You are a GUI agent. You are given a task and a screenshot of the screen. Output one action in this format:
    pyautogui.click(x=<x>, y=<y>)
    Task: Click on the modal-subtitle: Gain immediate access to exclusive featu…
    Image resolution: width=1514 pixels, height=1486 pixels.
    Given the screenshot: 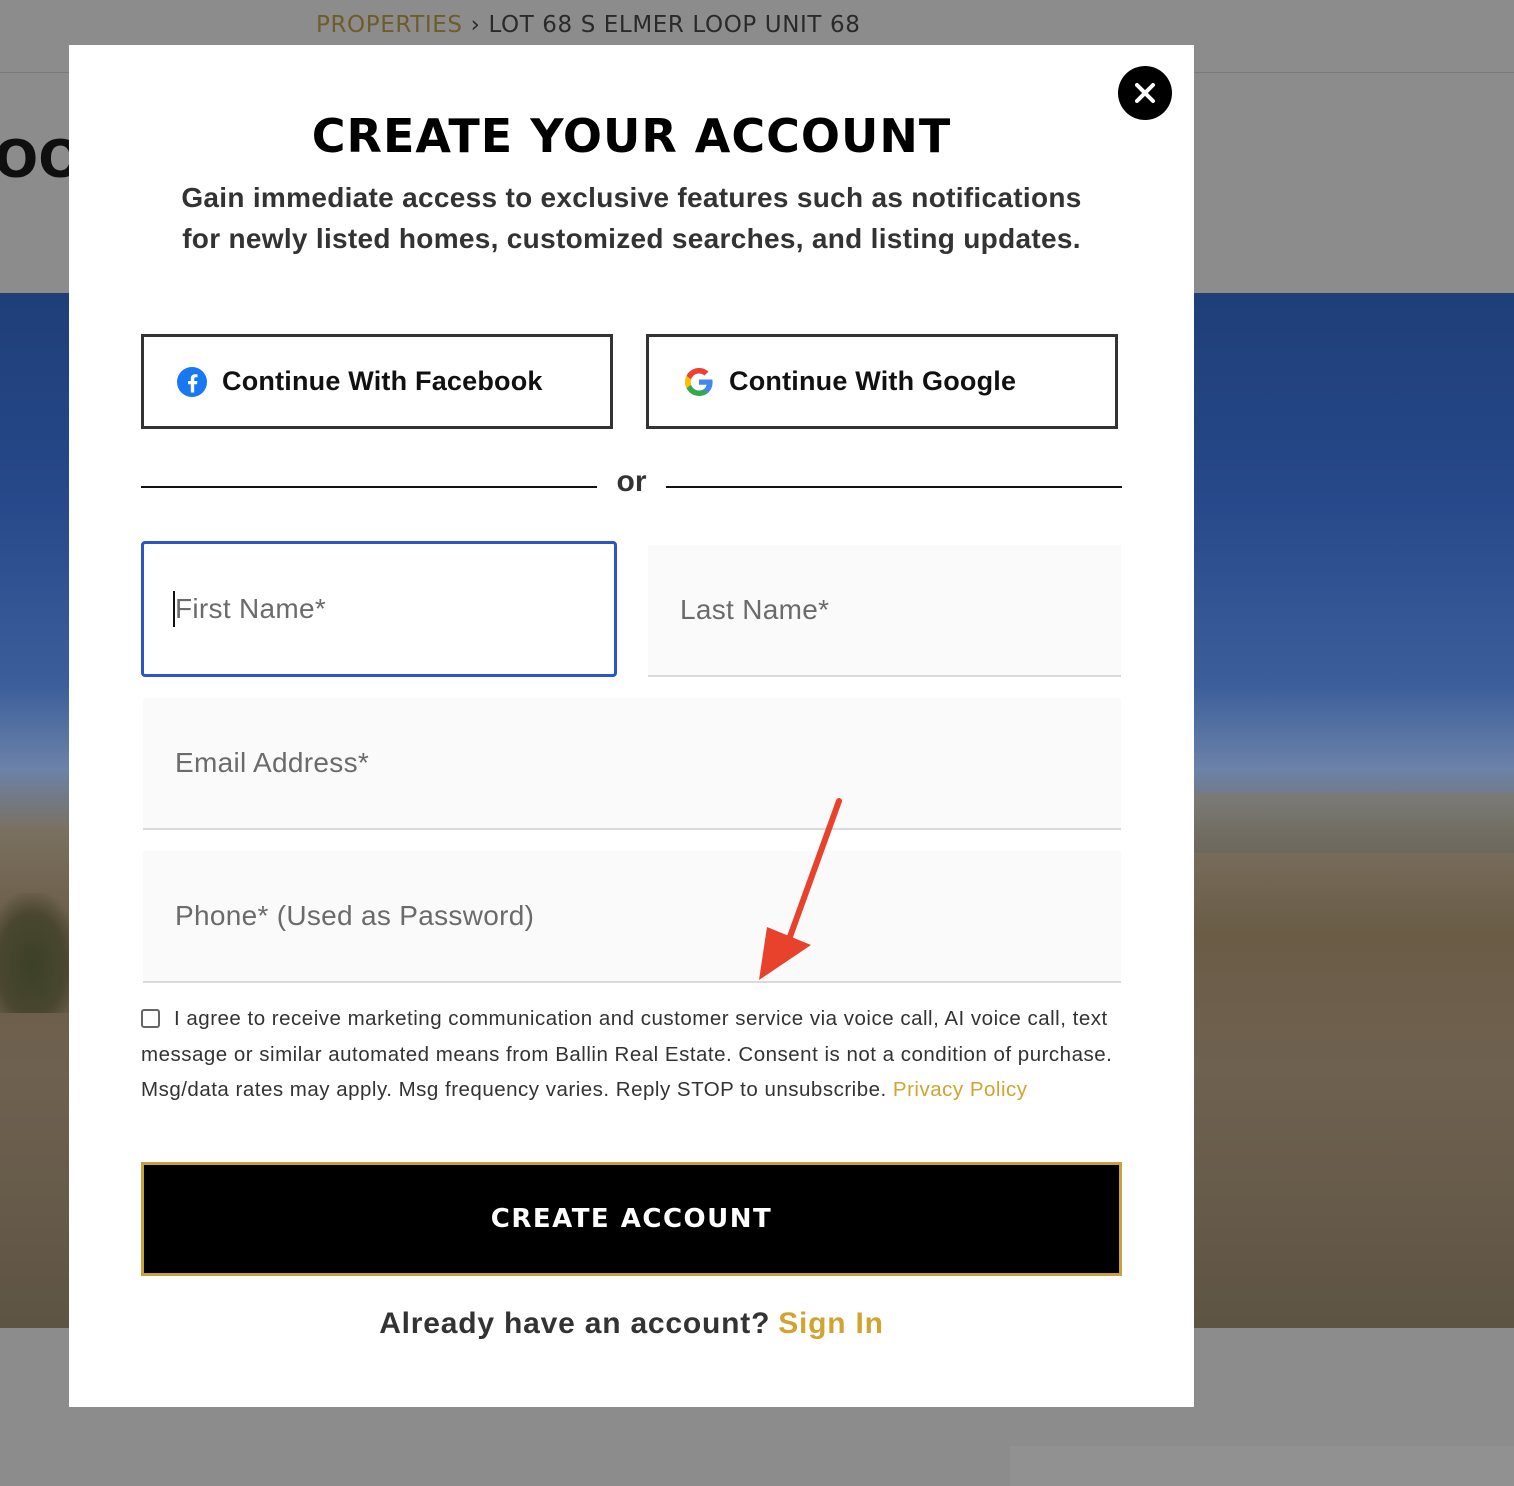 What is the action you would take?
    pyautogui.click(x=631, y=218)
    